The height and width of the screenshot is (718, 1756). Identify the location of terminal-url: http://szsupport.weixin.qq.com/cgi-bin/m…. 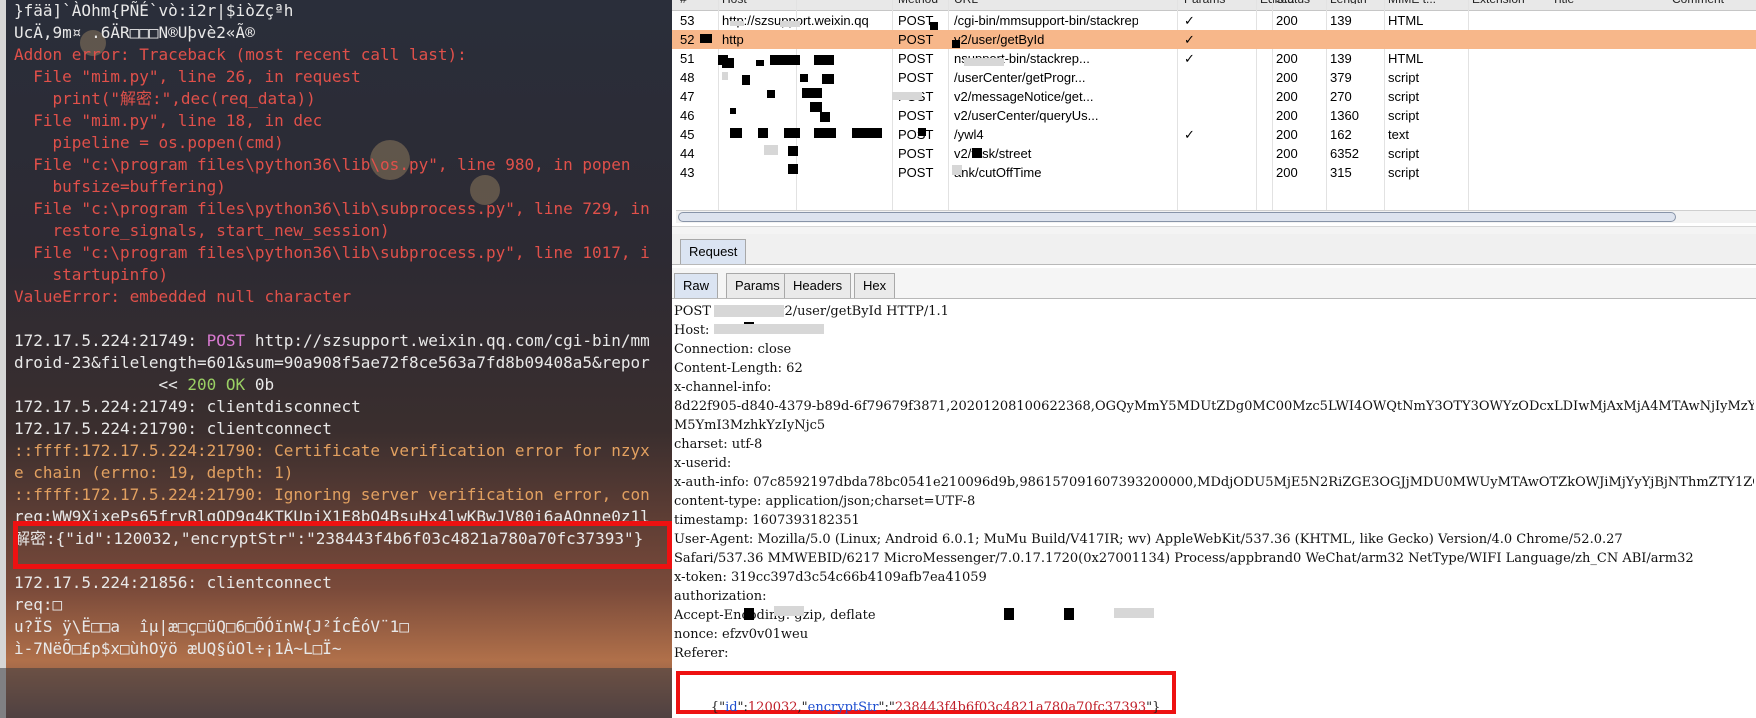
(447, 340).